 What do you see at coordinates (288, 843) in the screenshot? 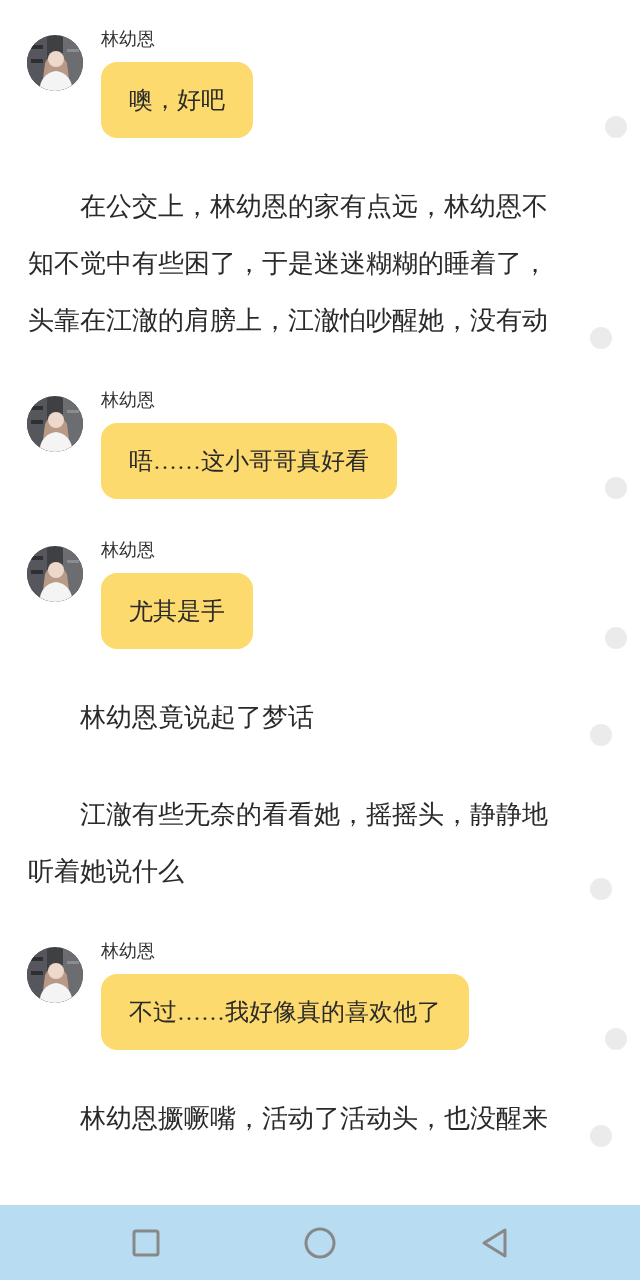
I see `story-paragraph: 江澈有些无奈的看看她，摇摇头，静静地听着她说什么` at bounding box center [288, 843].